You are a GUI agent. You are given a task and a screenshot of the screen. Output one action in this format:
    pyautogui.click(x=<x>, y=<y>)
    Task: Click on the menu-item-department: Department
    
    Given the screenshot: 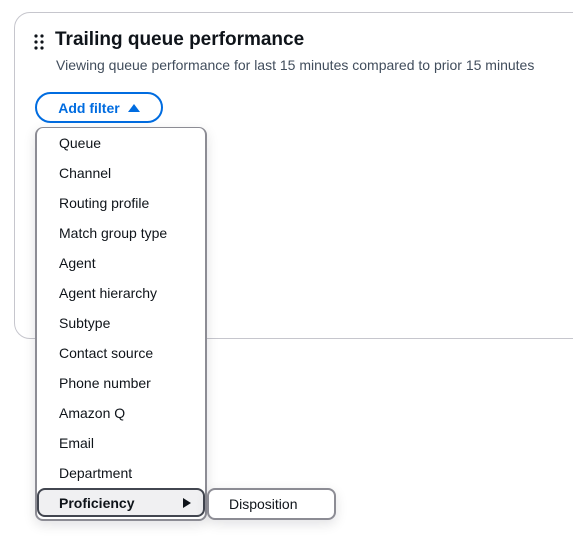 What is the action you would take?
    pyautogui.click(x=95, y=473)
    